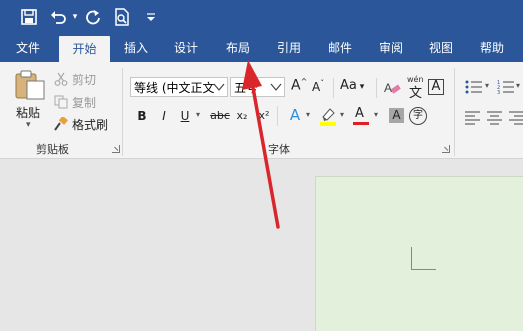  What do you see at coordinates (261, 144) in the screenshot?
I see `annotation-arrow-icon` at bounding box center [261, 144].